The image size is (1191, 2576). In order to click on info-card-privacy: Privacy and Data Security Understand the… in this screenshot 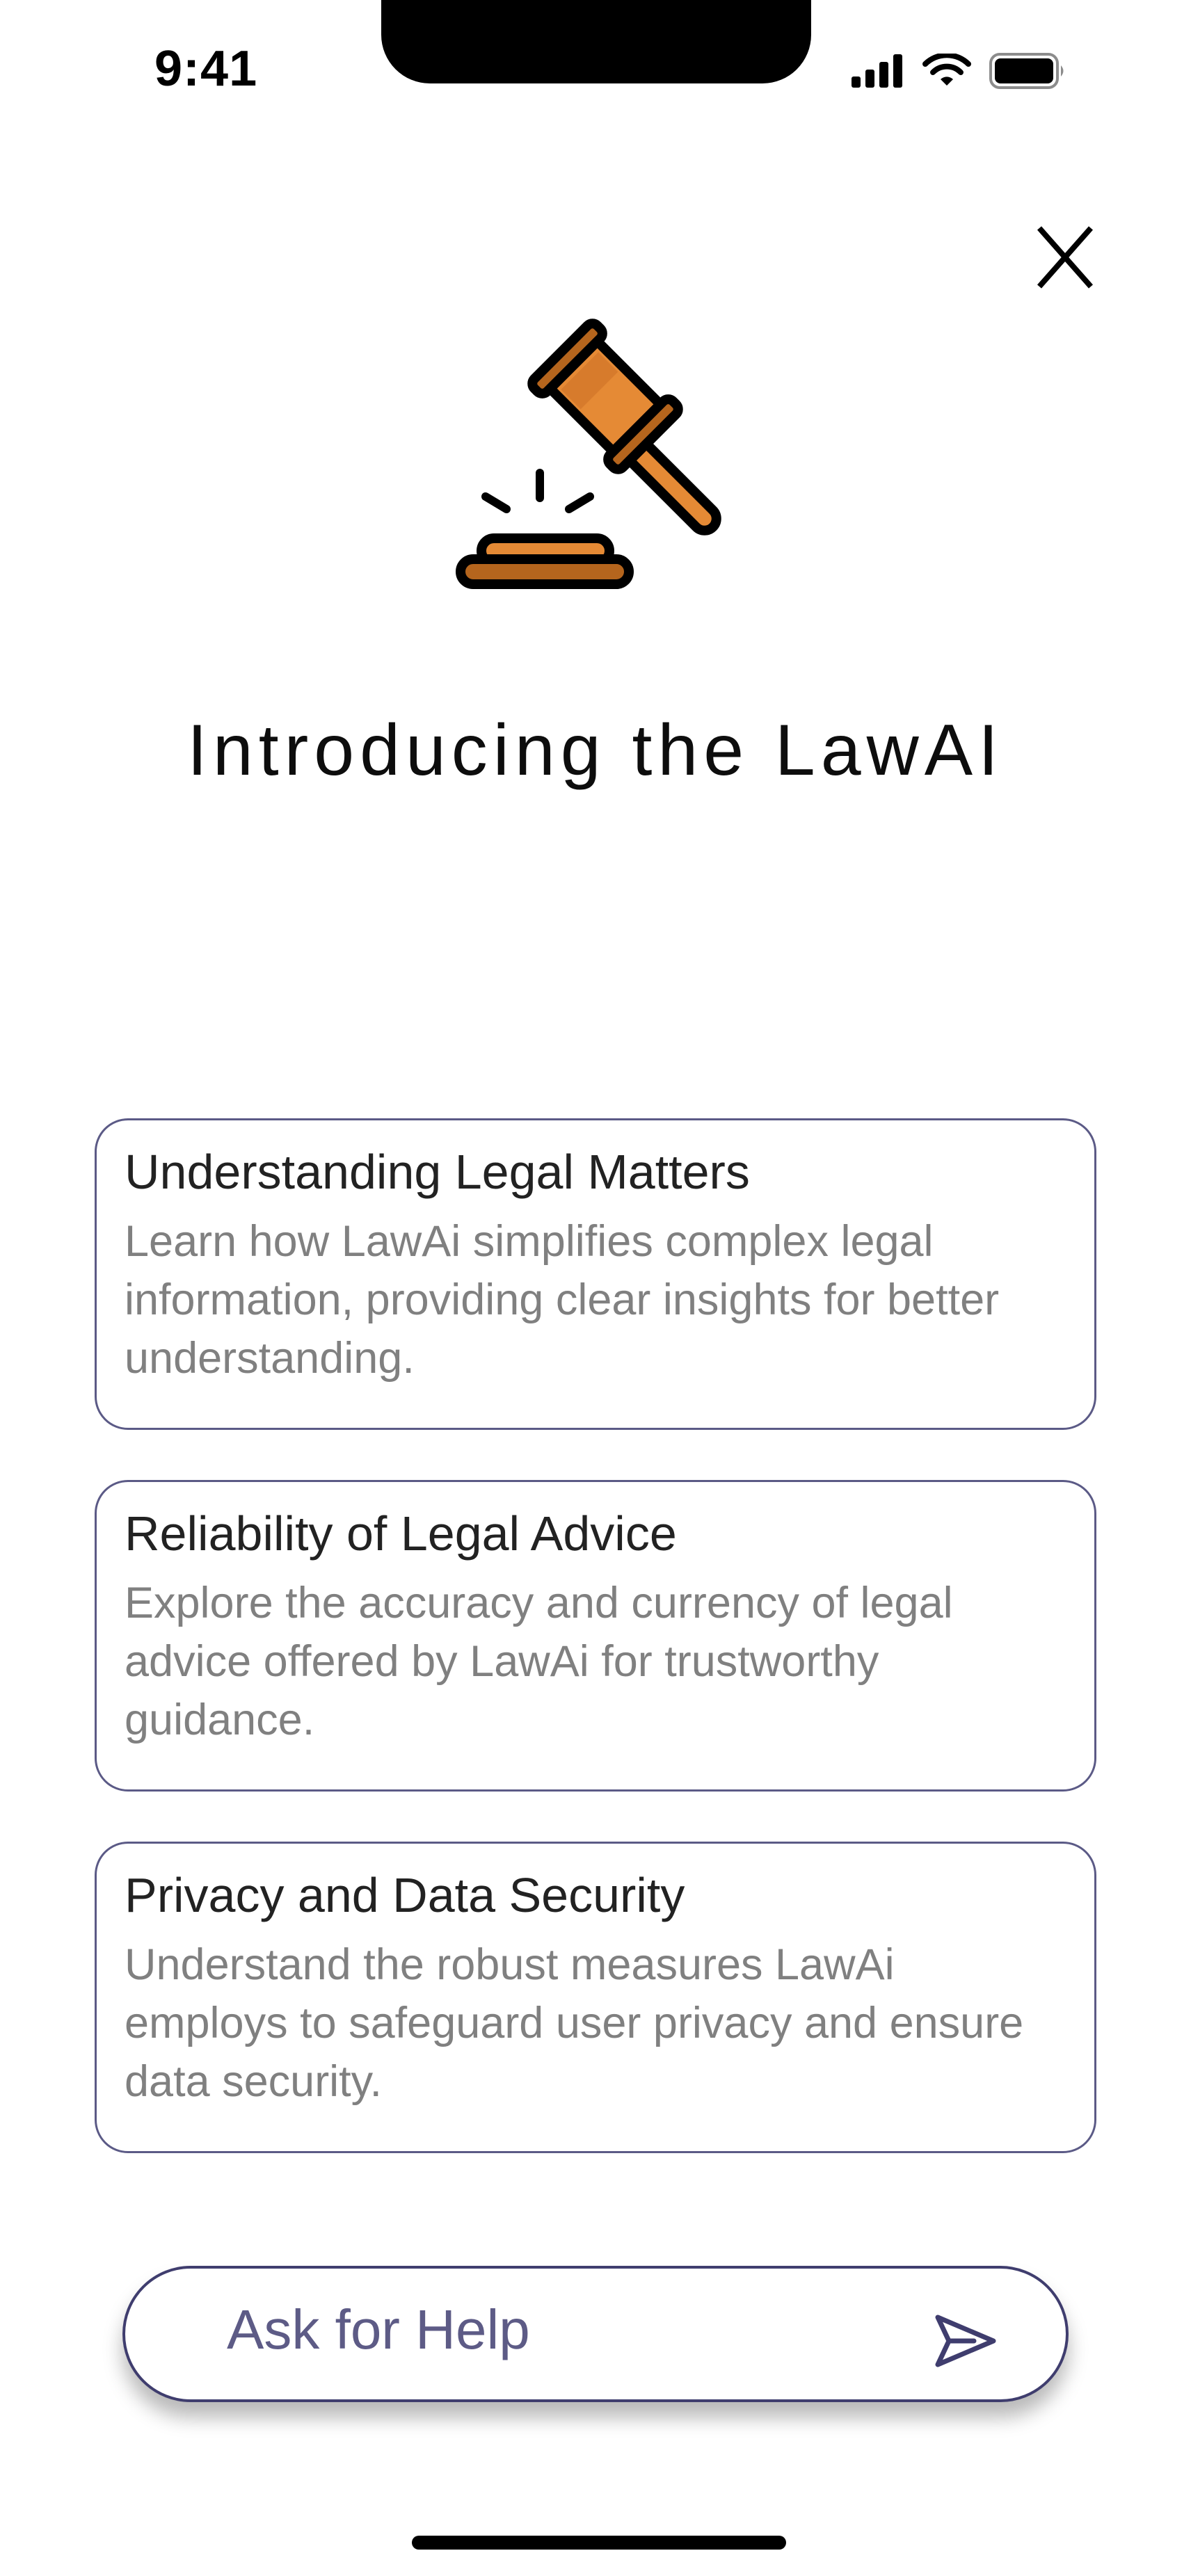, I will do `click(595, 1997)`.